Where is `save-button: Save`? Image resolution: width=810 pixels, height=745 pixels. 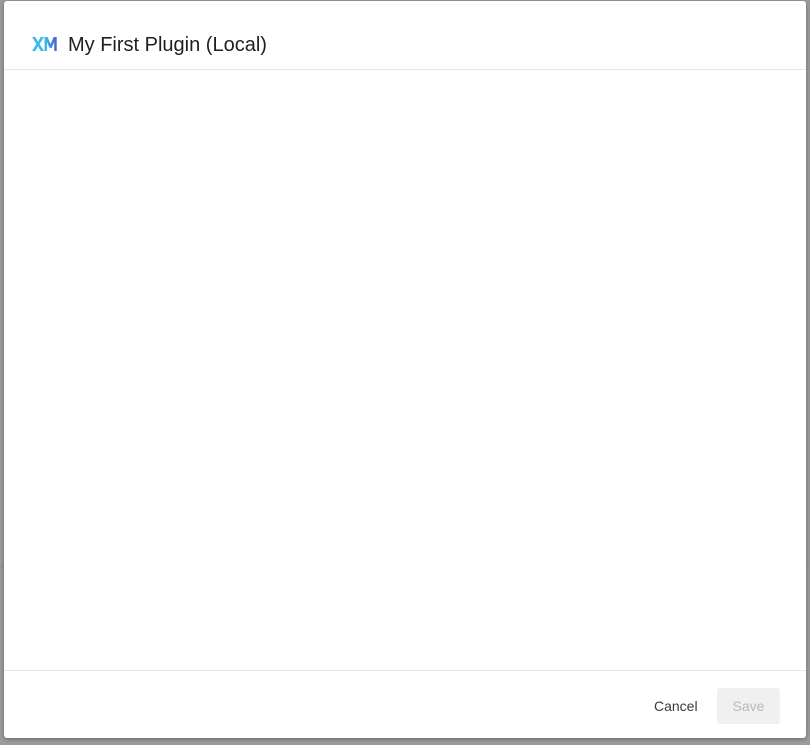 save-button: Save is located at coordinates (748, 706).